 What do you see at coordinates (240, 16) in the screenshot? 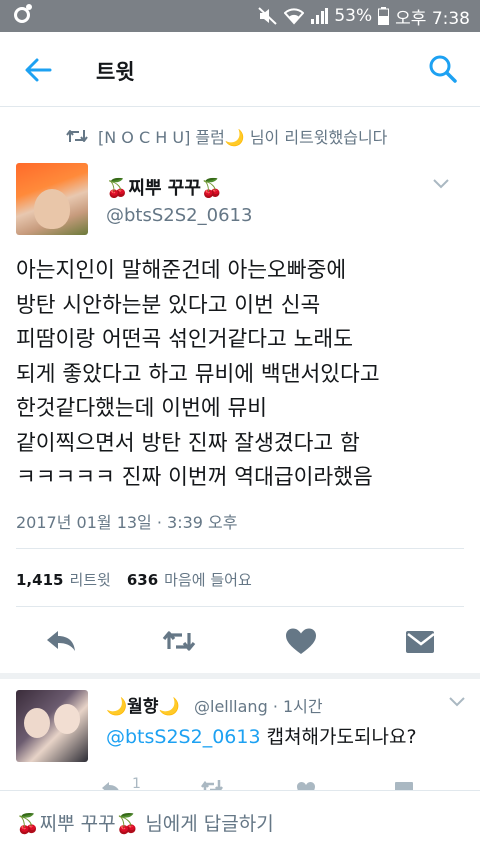
I see `status-bar: 53% 오후 7:38` at bounding box center [240, 16].